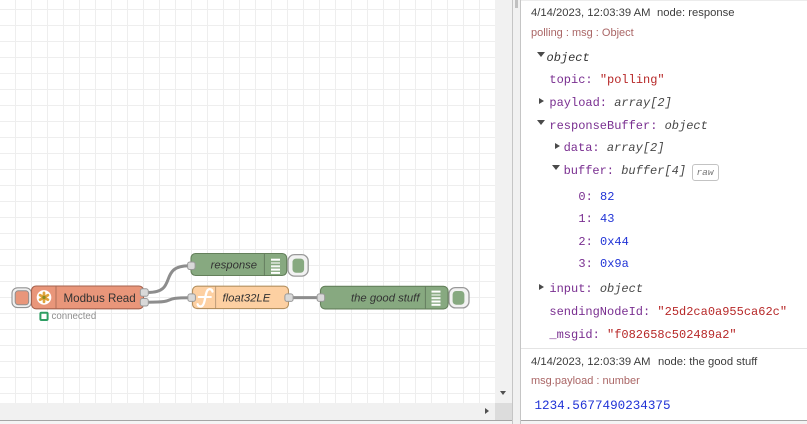 The width and height of the screenshot is (807, 424). What do you see at coordinates (100, 298) in the screenshot?
I see `svg-text: Modbus Read` at bounding box center [100, 298].